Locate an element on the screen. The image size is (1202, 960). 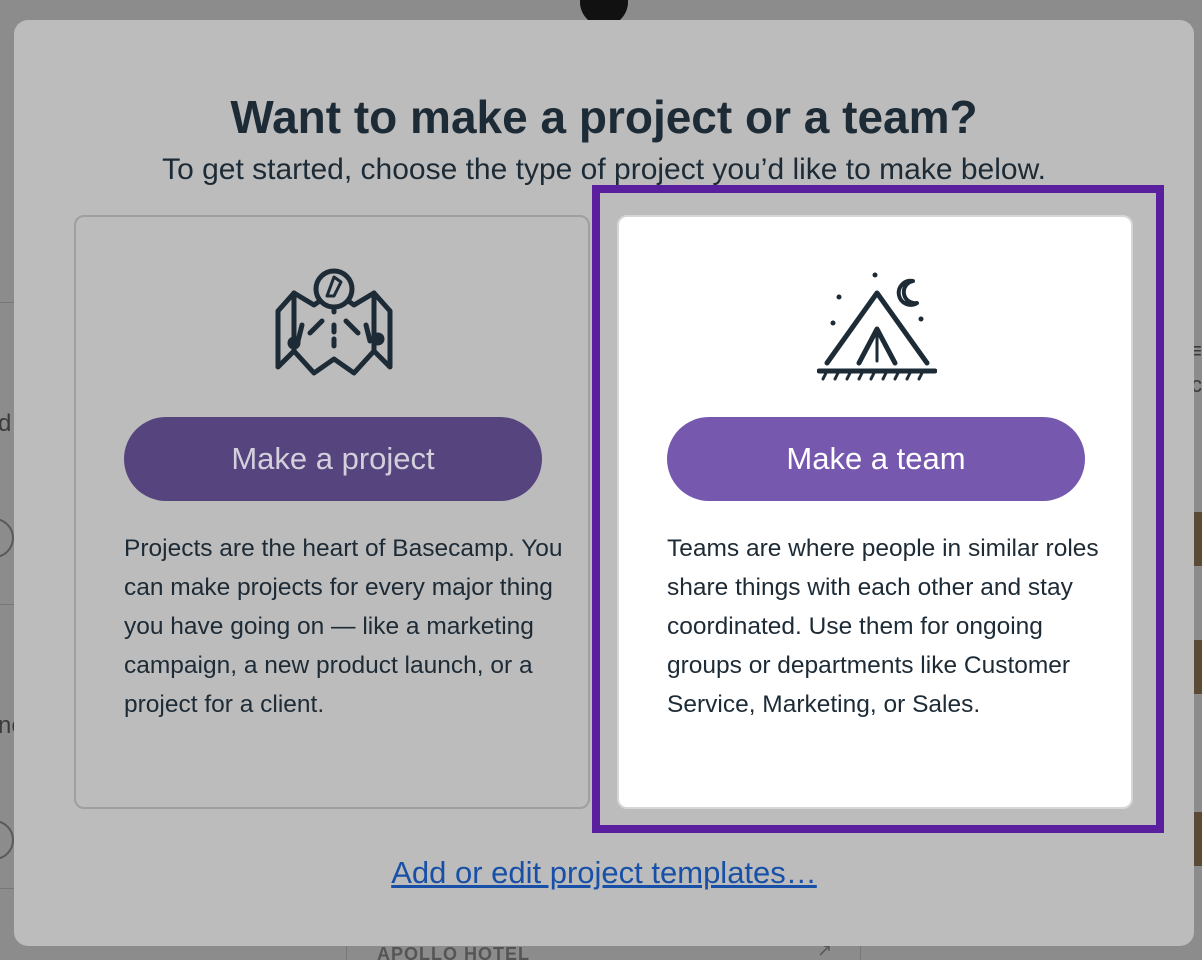
background-text-fragment: d is located at coordinates (6, 423).